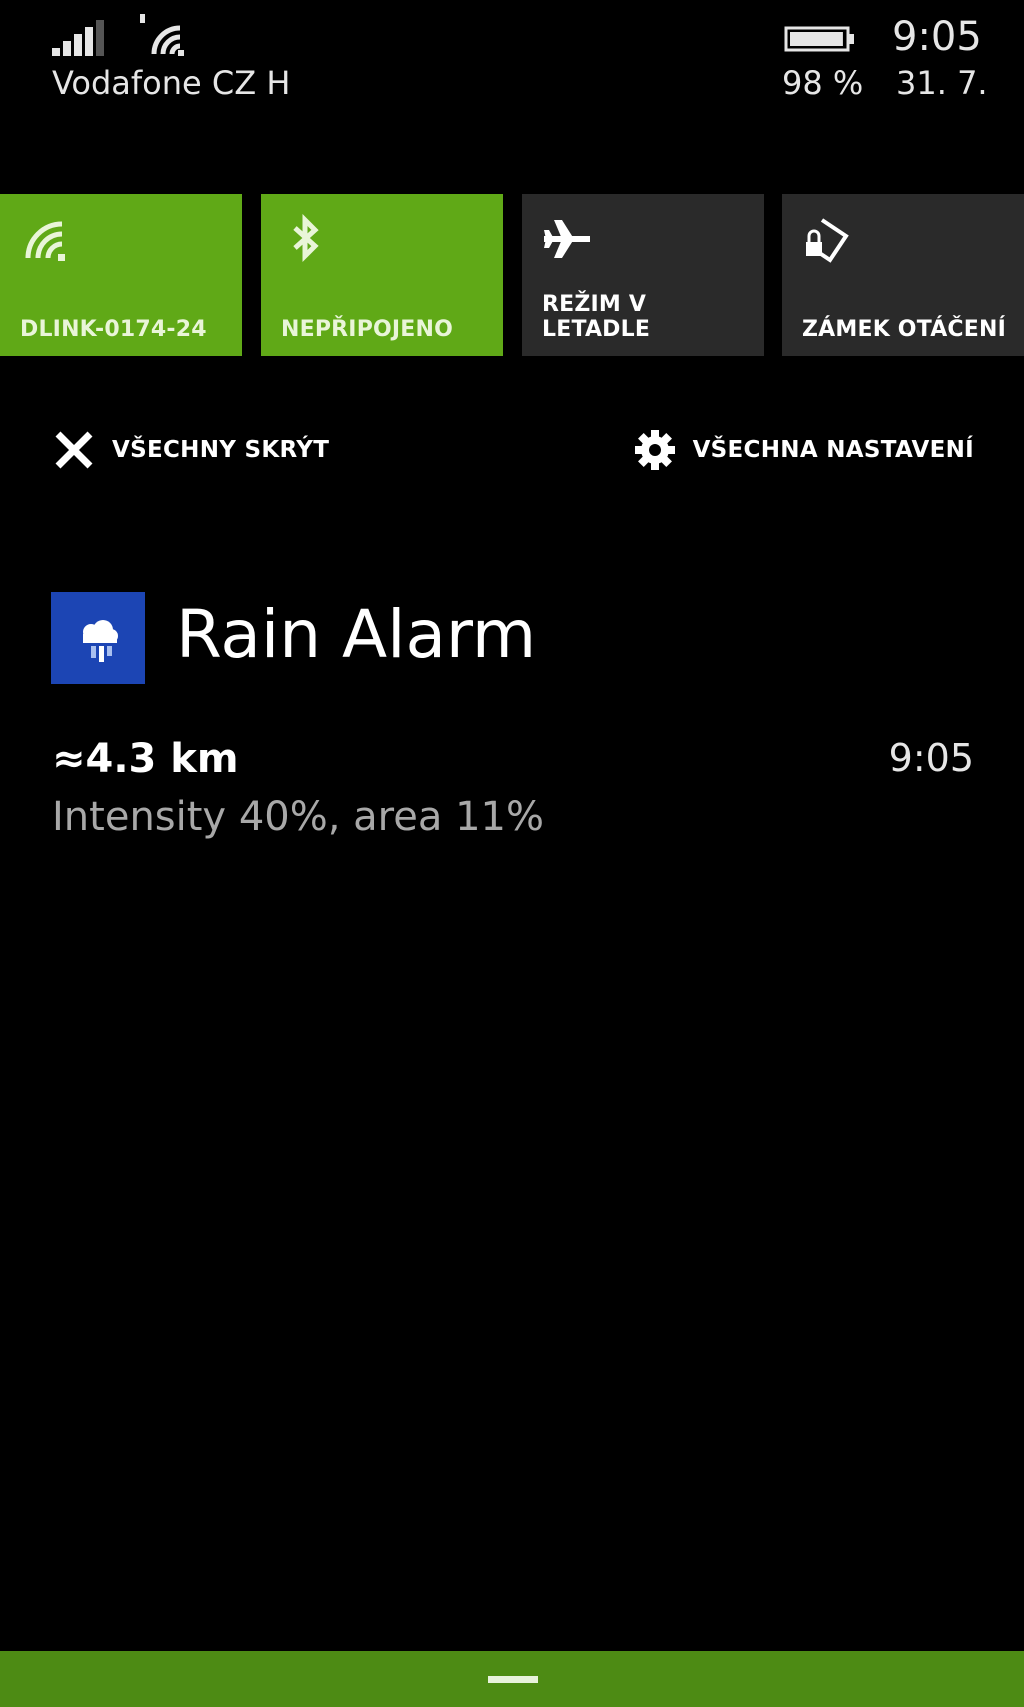 The image size is (1024, 1707). I want to click on gear-icon, so click(654, 450).